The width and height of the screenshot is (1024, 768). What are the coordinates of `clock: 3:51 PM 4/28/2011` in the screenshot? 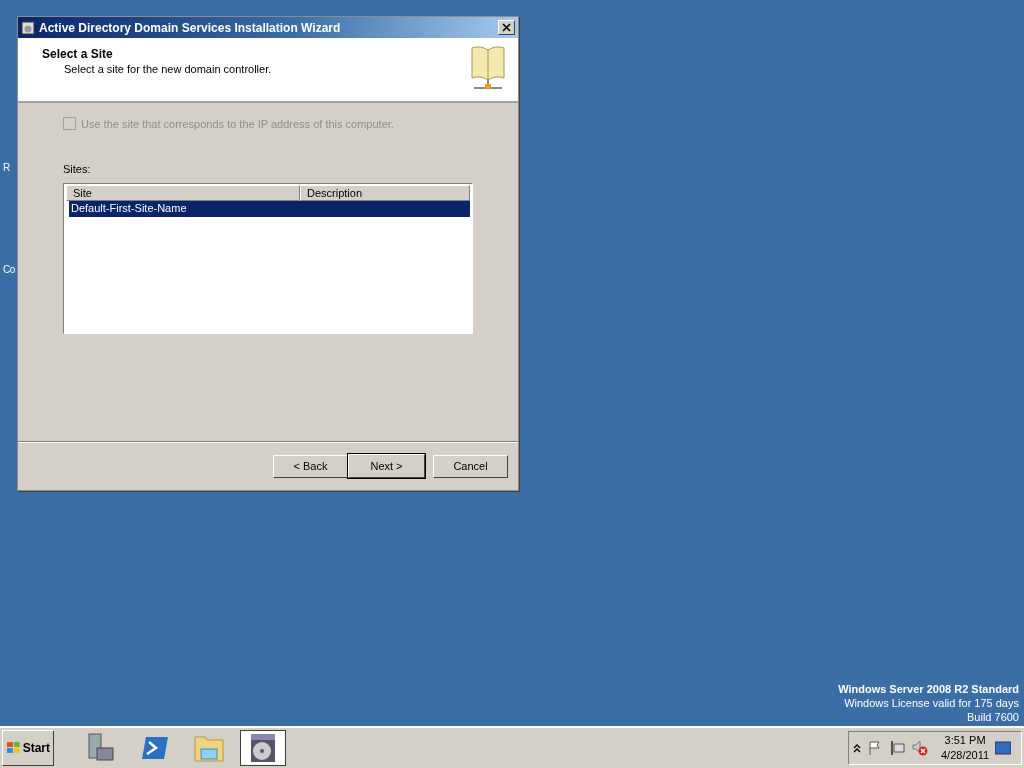 It's located at (965, 748).